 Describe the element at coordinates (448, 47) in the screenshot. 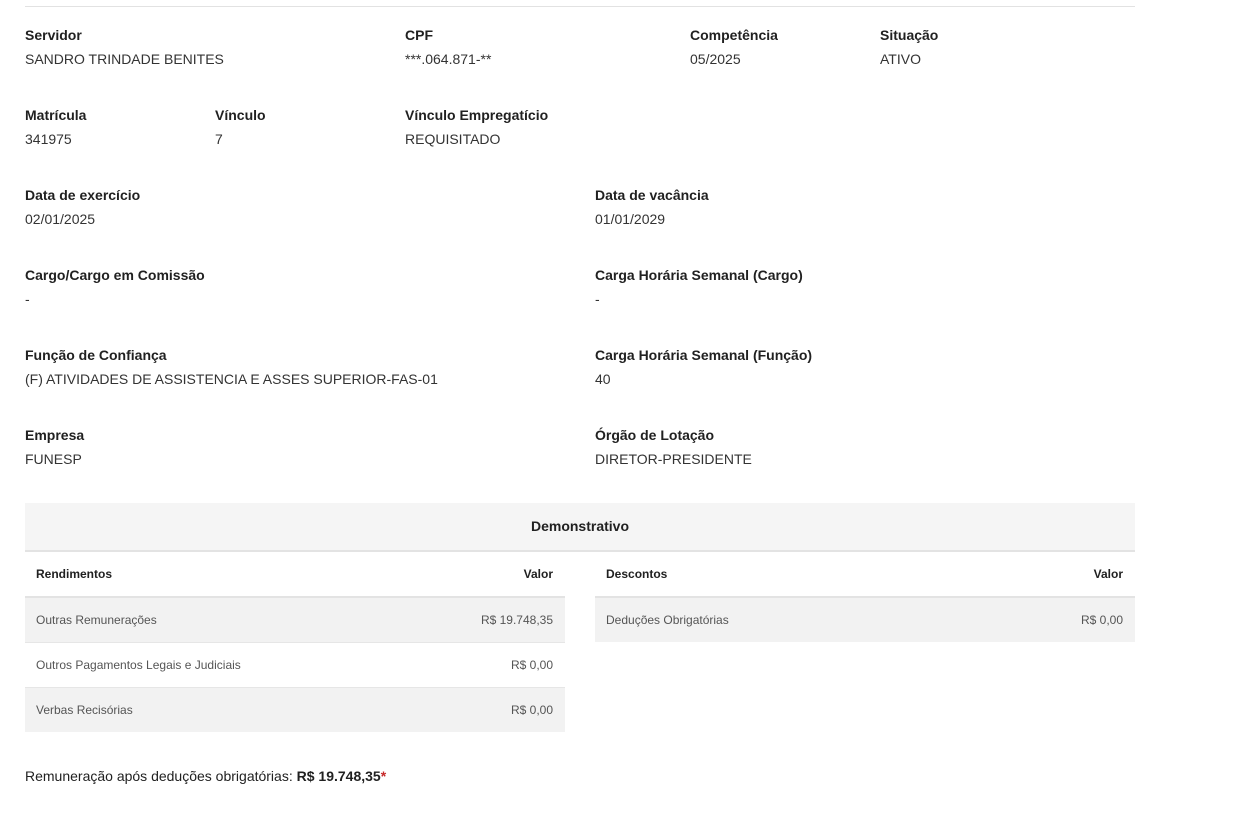

I see `field-cpf: CPF ***.064.871-**` at that location.